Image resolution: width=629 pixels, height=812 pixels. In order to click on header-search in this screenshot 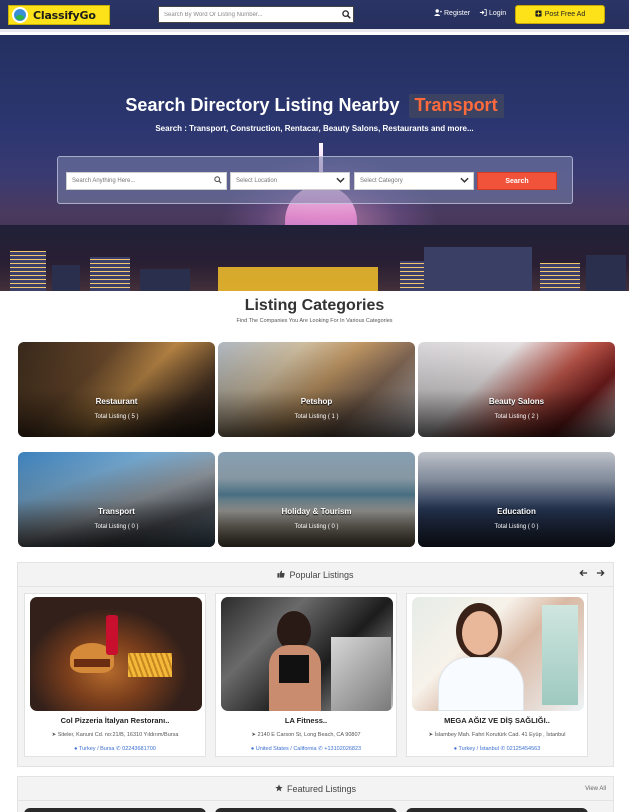, I will do `click(256, 14)`.